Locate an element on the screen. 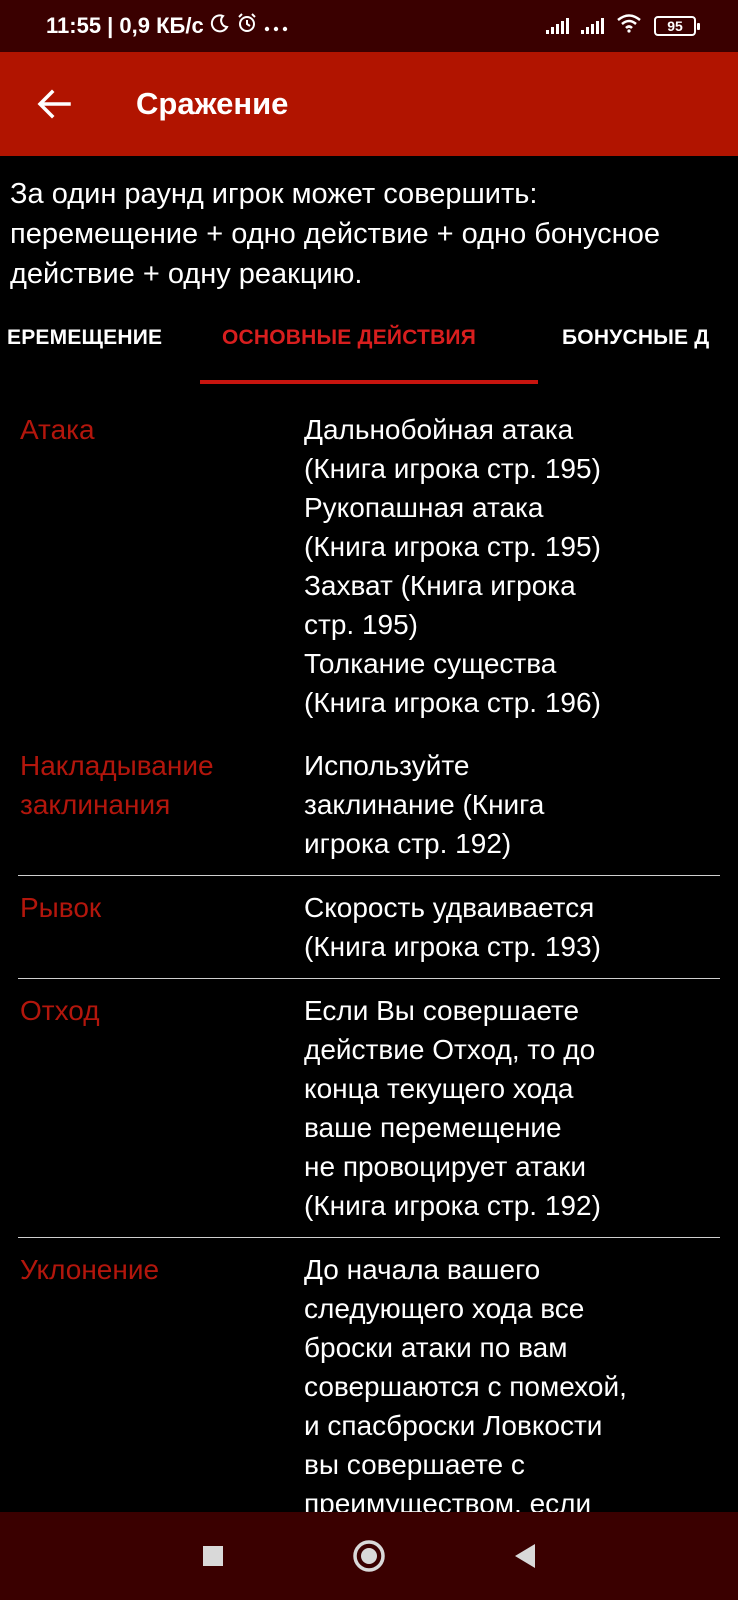 This screenshot has width=738, height=1600. status-left: 11:55 | 0,9 КБ/с is located at coordinates (167, 26).